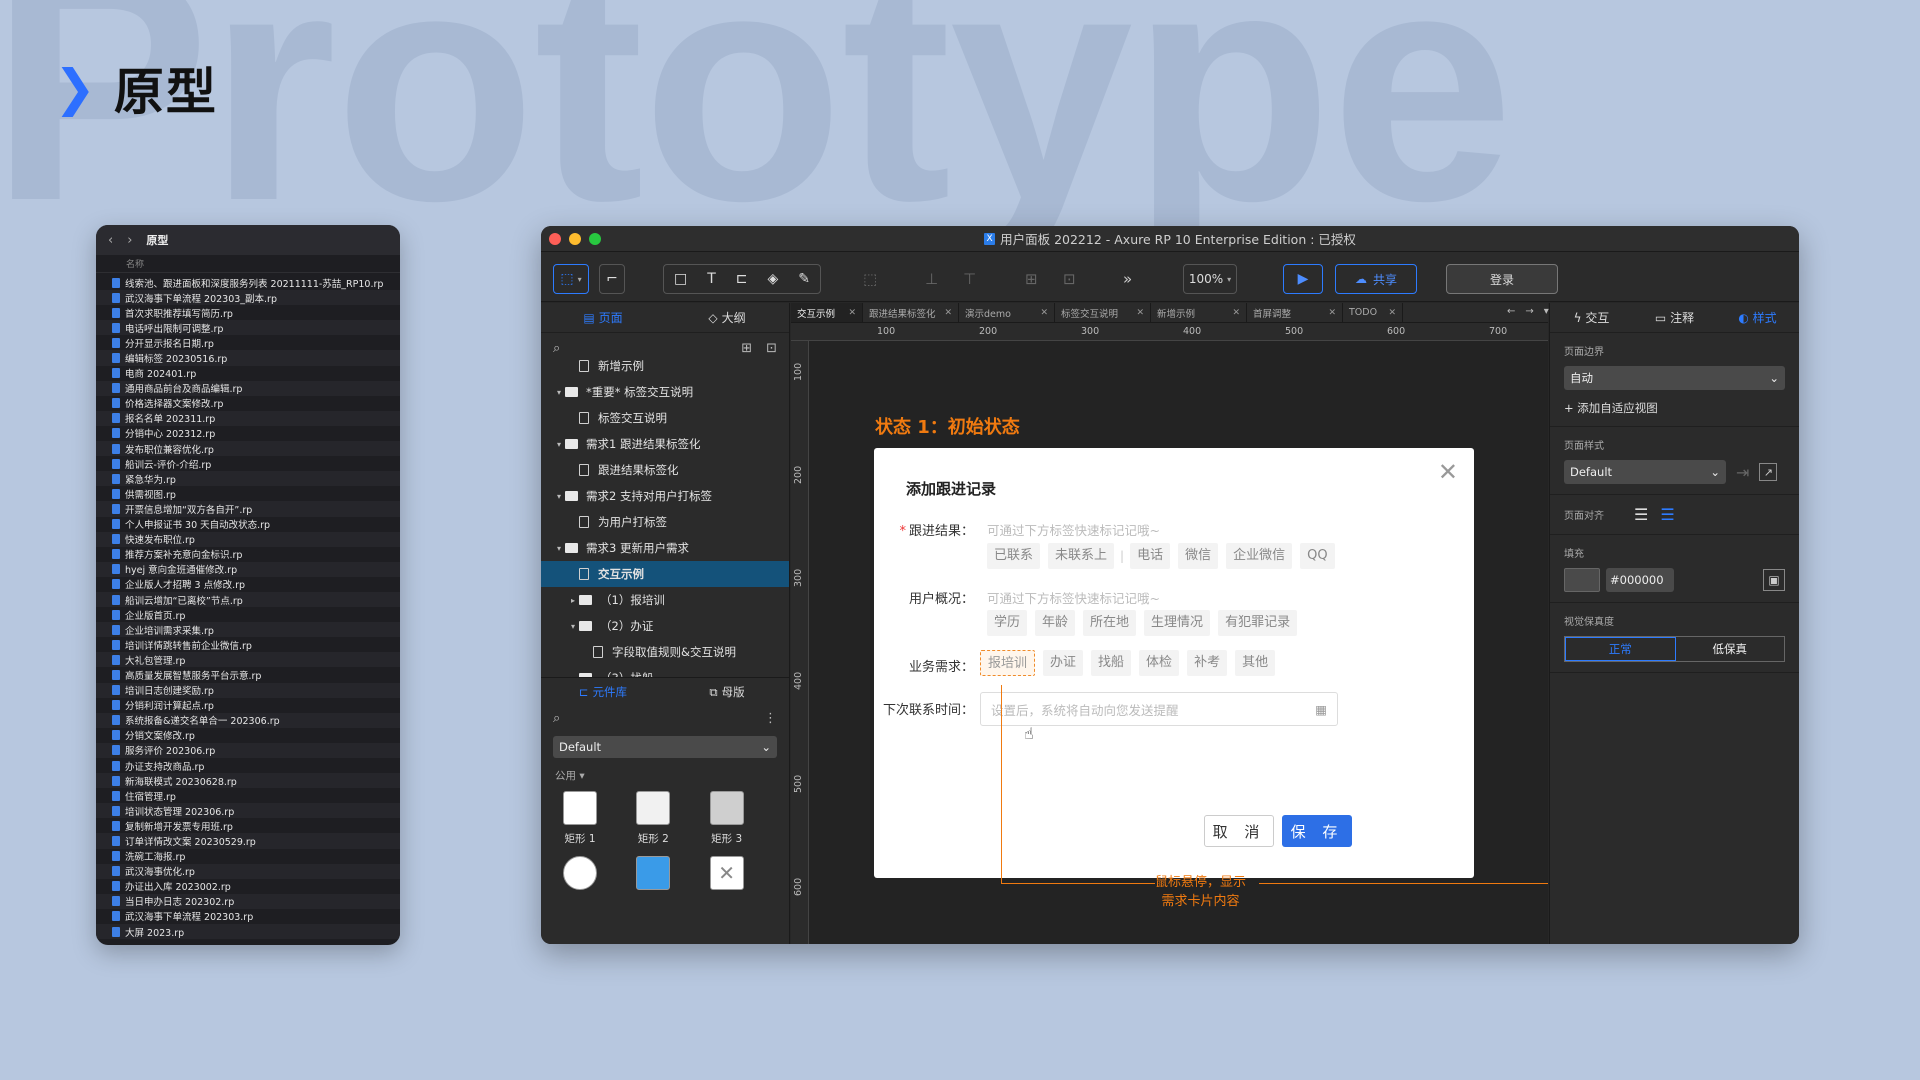 The width and height of the screenshot is (1920, 1080). What do you see at coordinates (665, 548) in the screenshot?
I see `tree-folder: ▾ 需求3 更新用户需求` at bounding box center [665, 548].